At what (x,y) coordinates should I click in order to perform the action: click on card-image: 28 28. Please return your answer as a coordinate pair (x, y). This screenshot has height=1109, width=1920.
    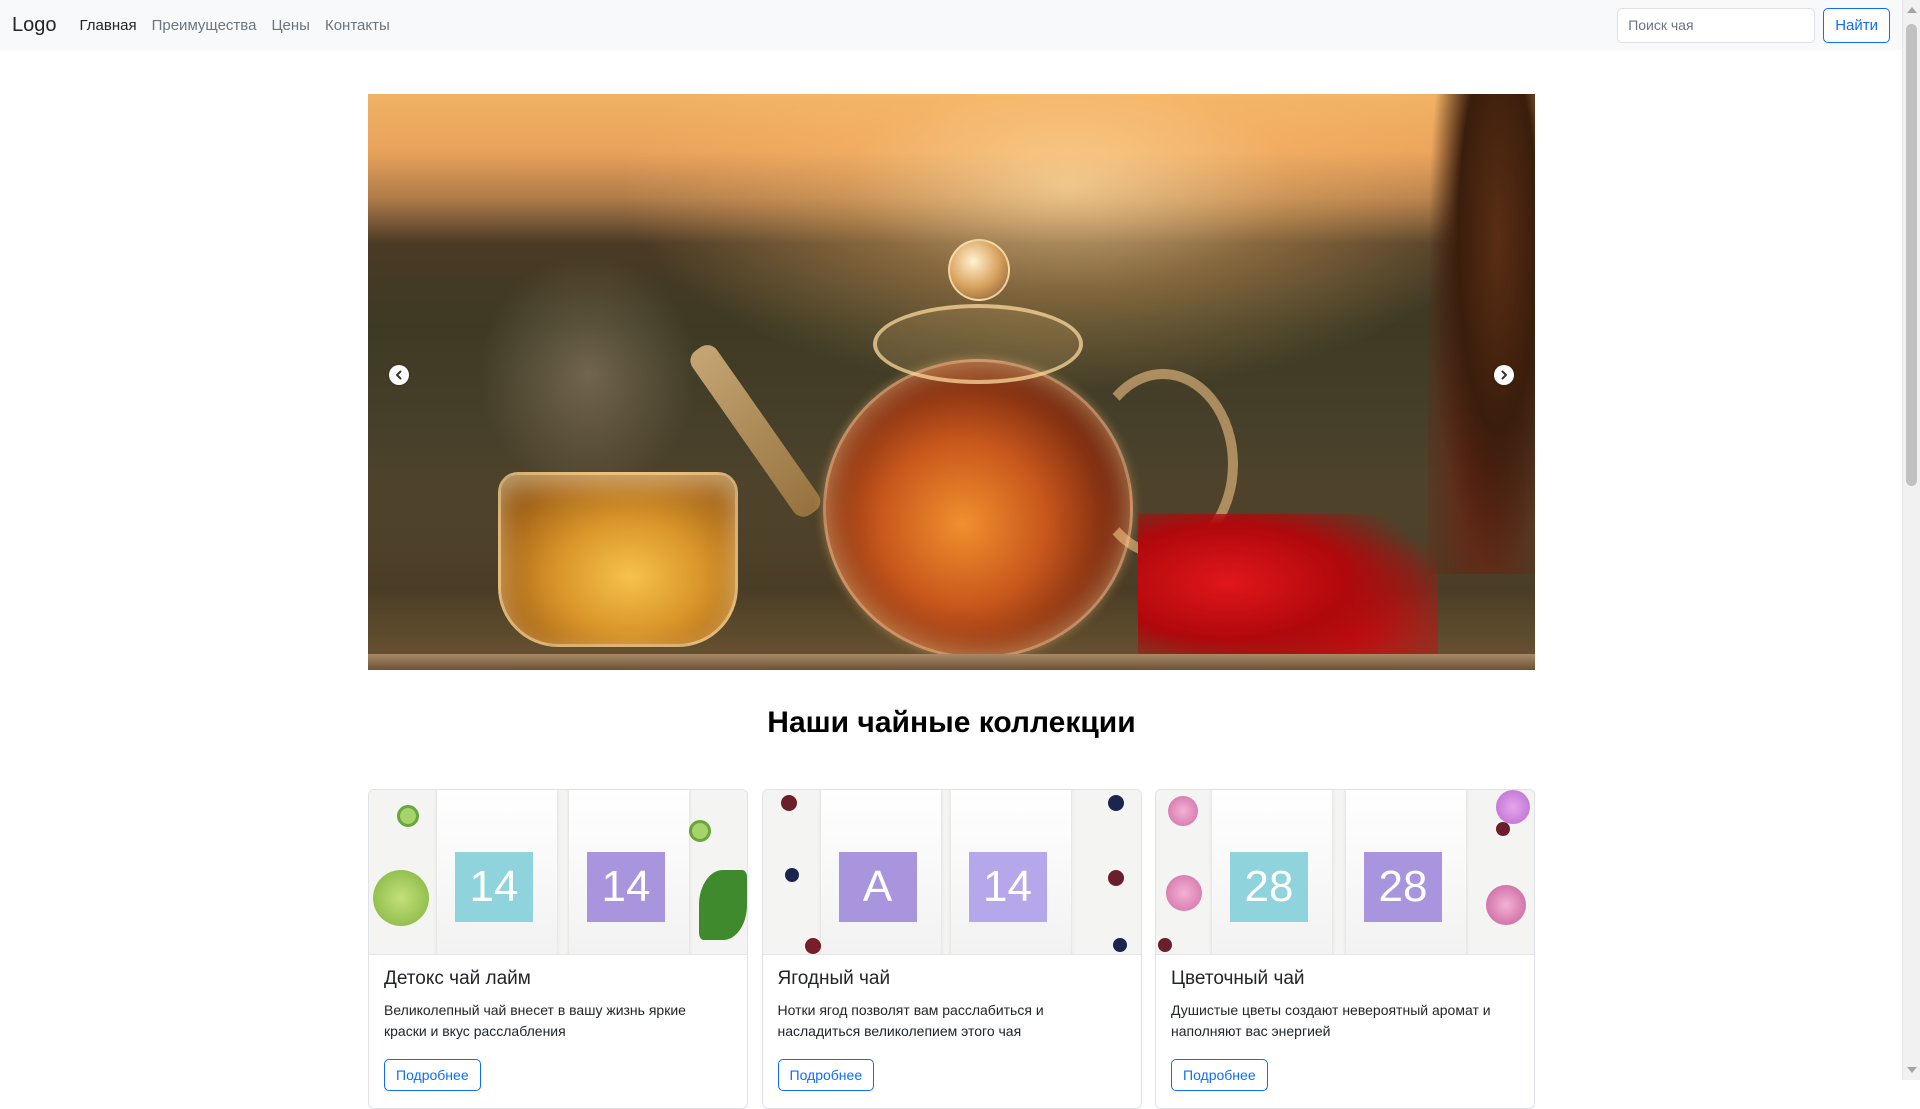
    Looking at the image, I should click on (1345, 872).